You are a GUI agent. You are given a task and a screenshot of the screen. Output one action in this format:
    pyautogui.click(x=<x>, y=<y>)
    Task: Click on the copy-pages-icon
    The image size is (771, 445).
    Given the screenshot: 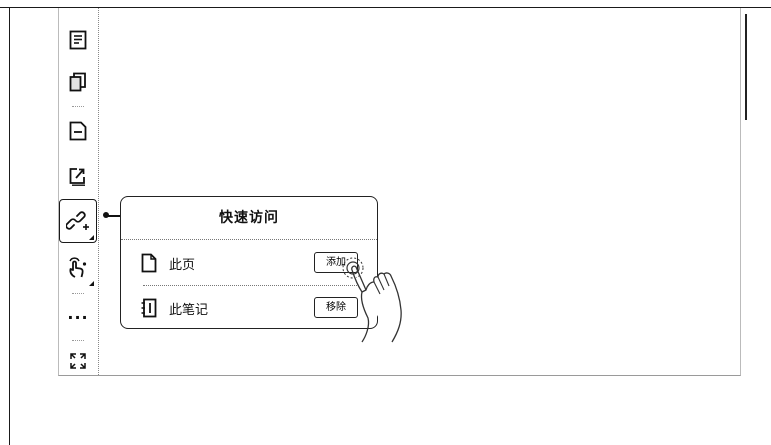 What is the action you would take?
    pyautogui.click(x=77, y=82)
    